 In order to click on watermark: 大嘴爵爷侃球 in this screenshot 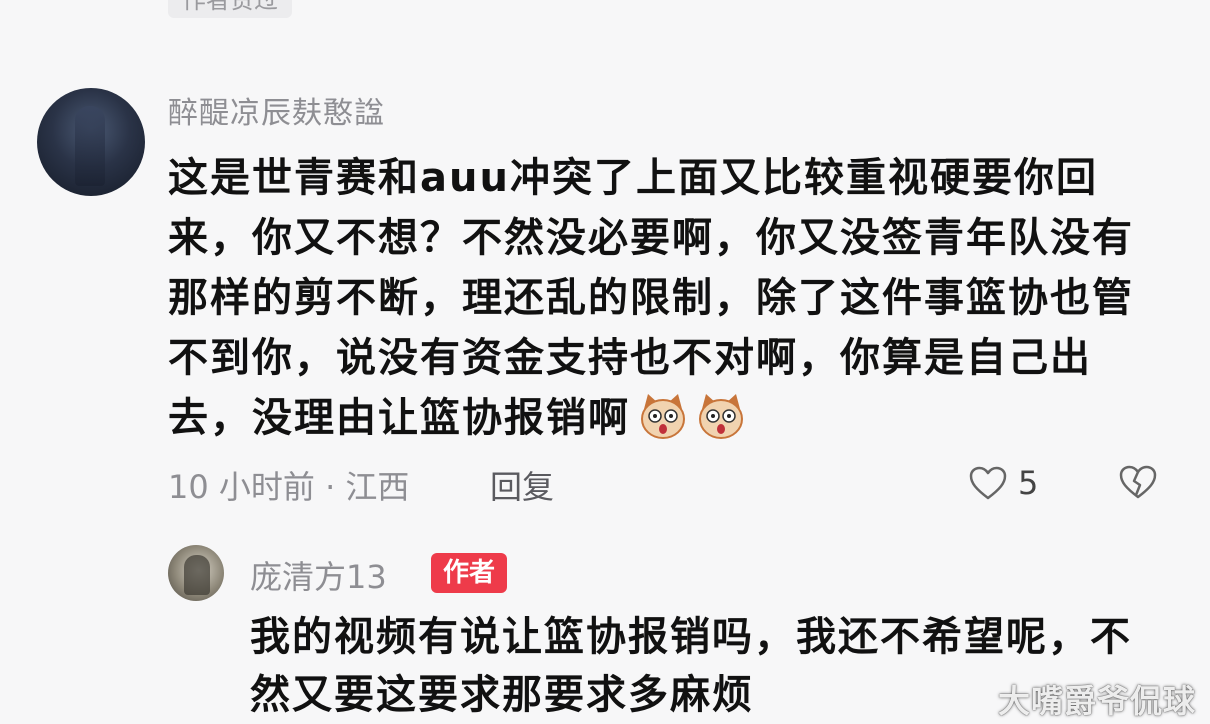, I will do `click(1096, 701)`.